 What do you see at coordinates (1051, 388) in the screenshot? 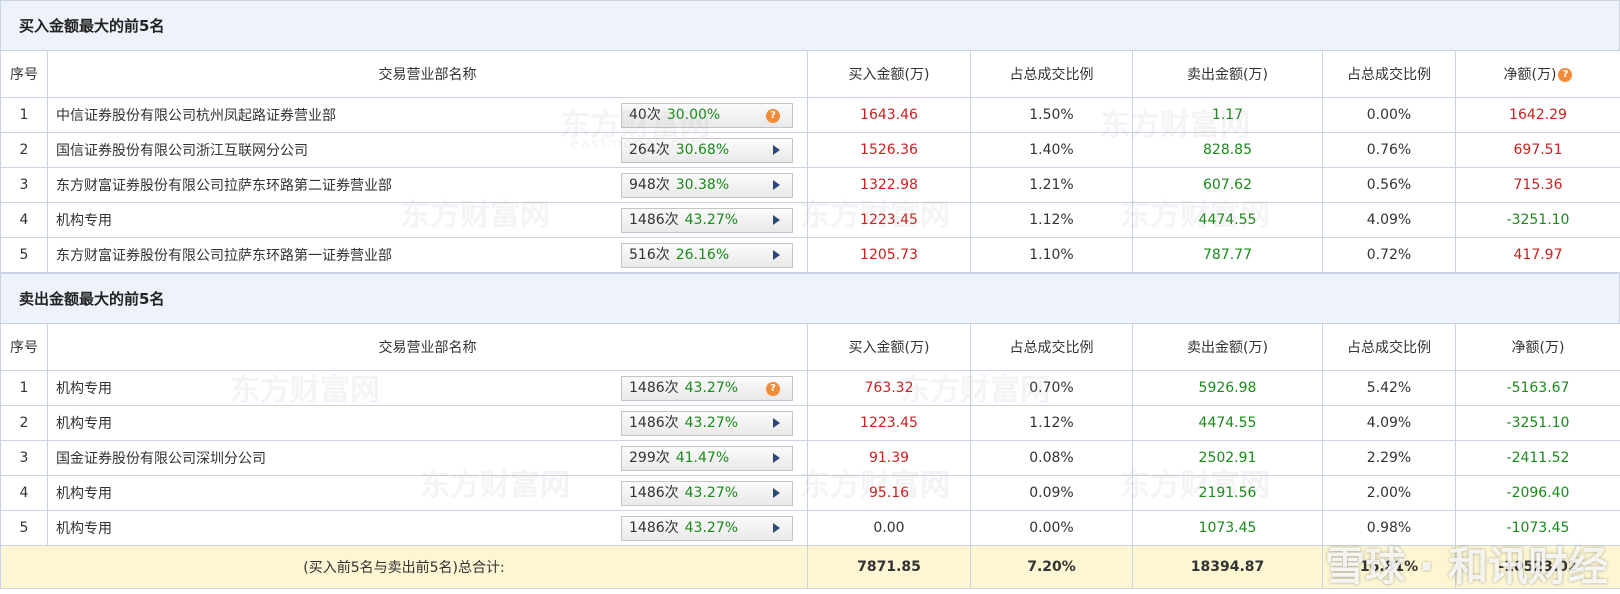
I see `buy-ratio: 0.70%` at bounding box center [1051, 388].